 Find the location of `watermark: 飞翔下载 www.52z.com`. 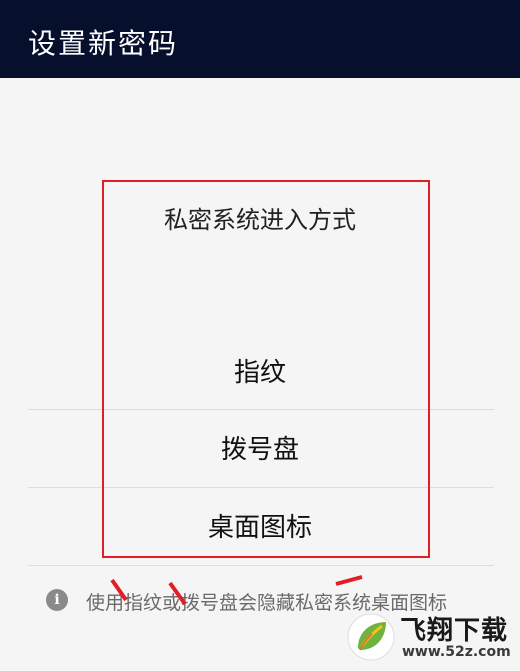

watermark: 飞翔下载 www.52z.com is located at coordinates (431, 638).